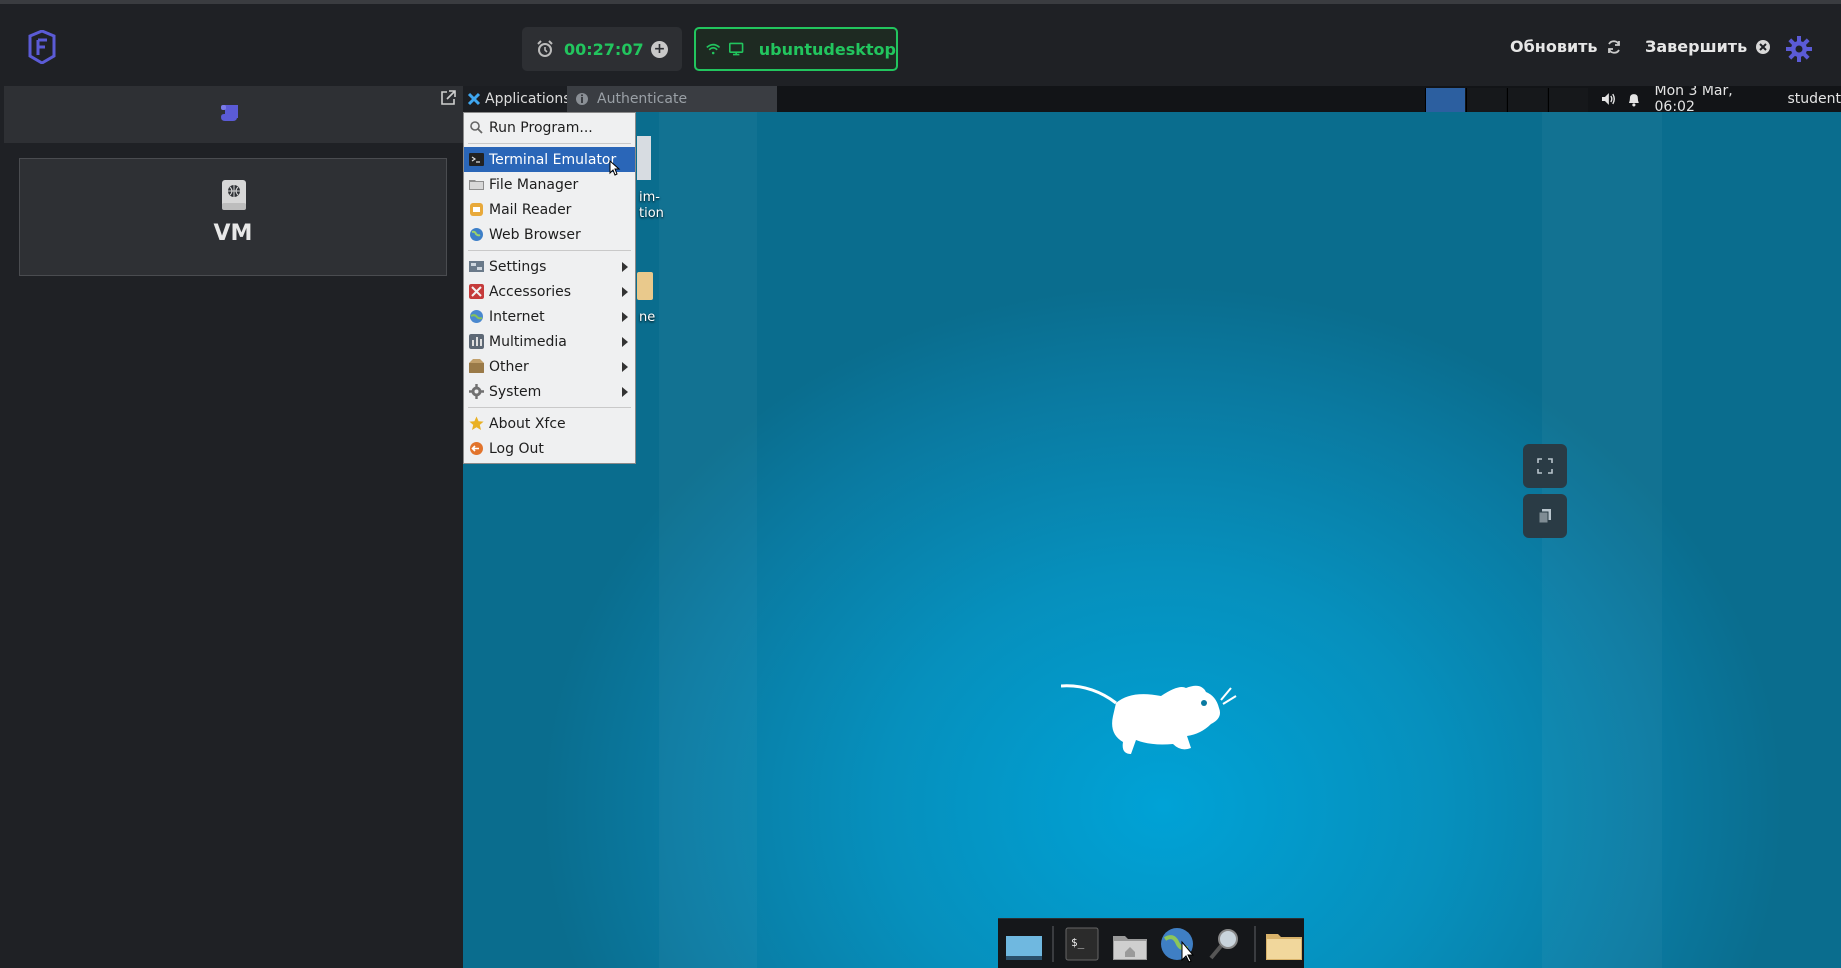 The height and width of the screenshot is (968, 1841). What do you see at coordinates (528, 99) in the screenshot?
I see `applications-label: Applications` at bounding box center [528, 99].